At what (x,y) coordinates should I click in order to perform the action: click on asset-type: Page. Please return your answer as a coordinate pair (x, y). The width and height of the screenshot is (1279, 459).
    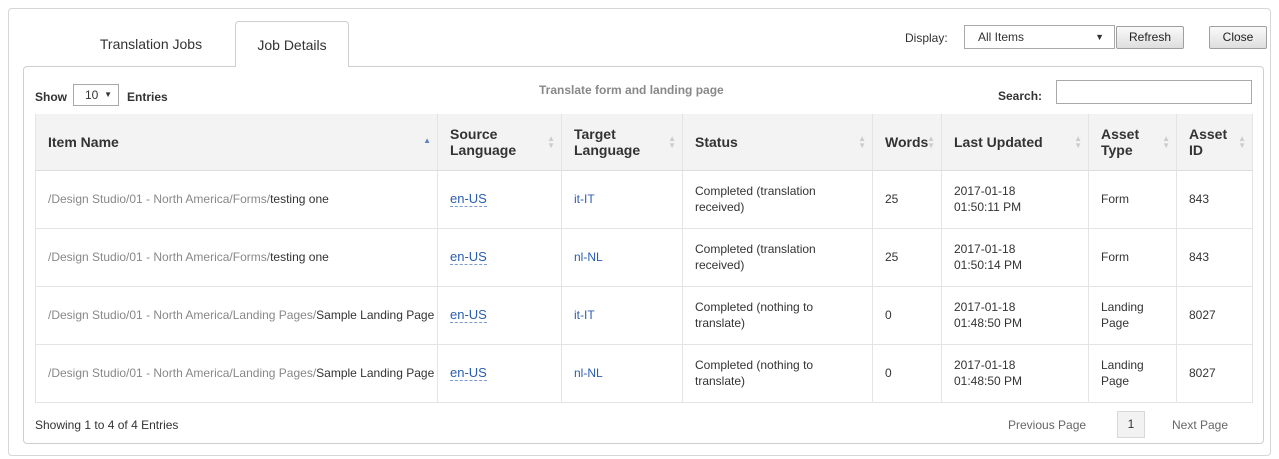
    Looking at the image, I should click on (1115, 323).